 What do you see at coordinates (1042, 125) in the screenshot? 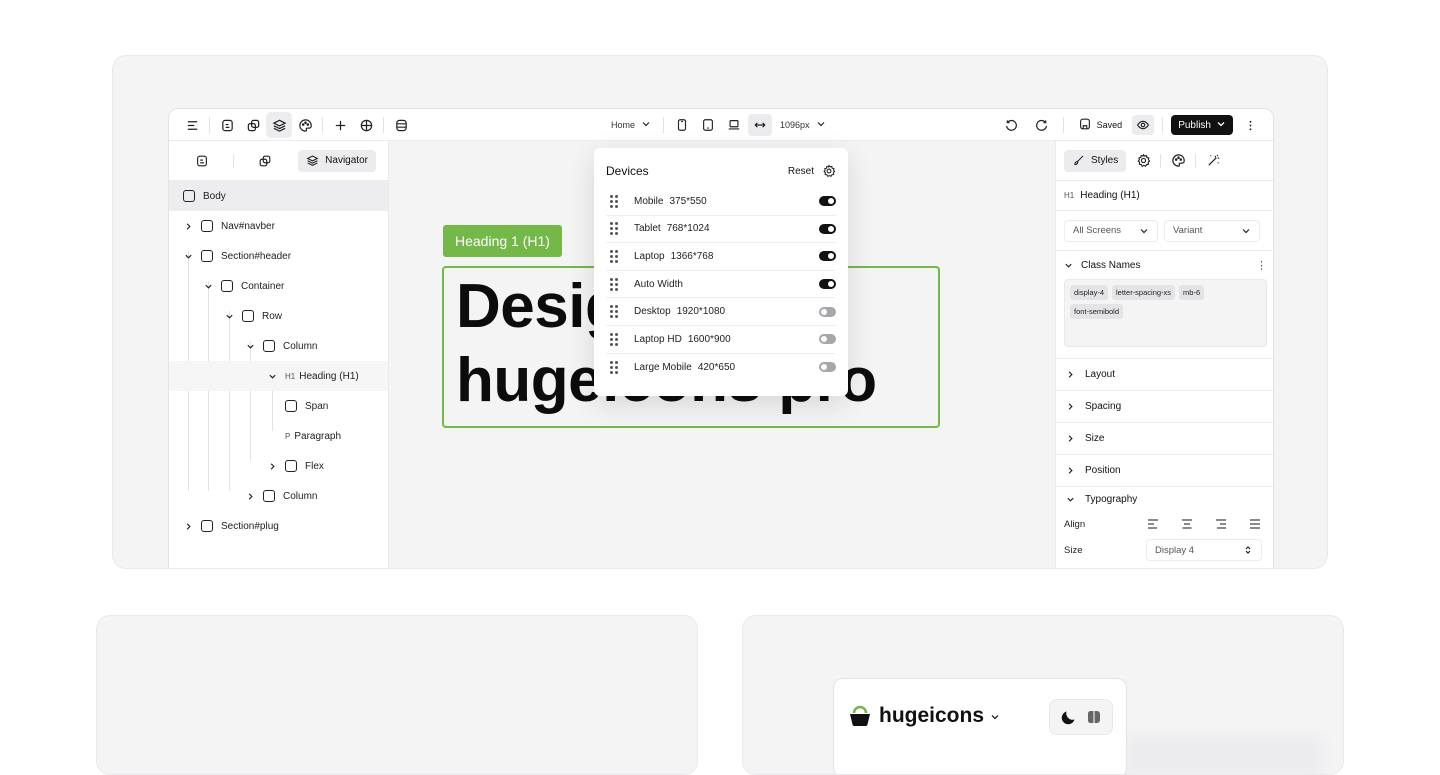
I see `redo-icon` at bounding box center [1042, 125].